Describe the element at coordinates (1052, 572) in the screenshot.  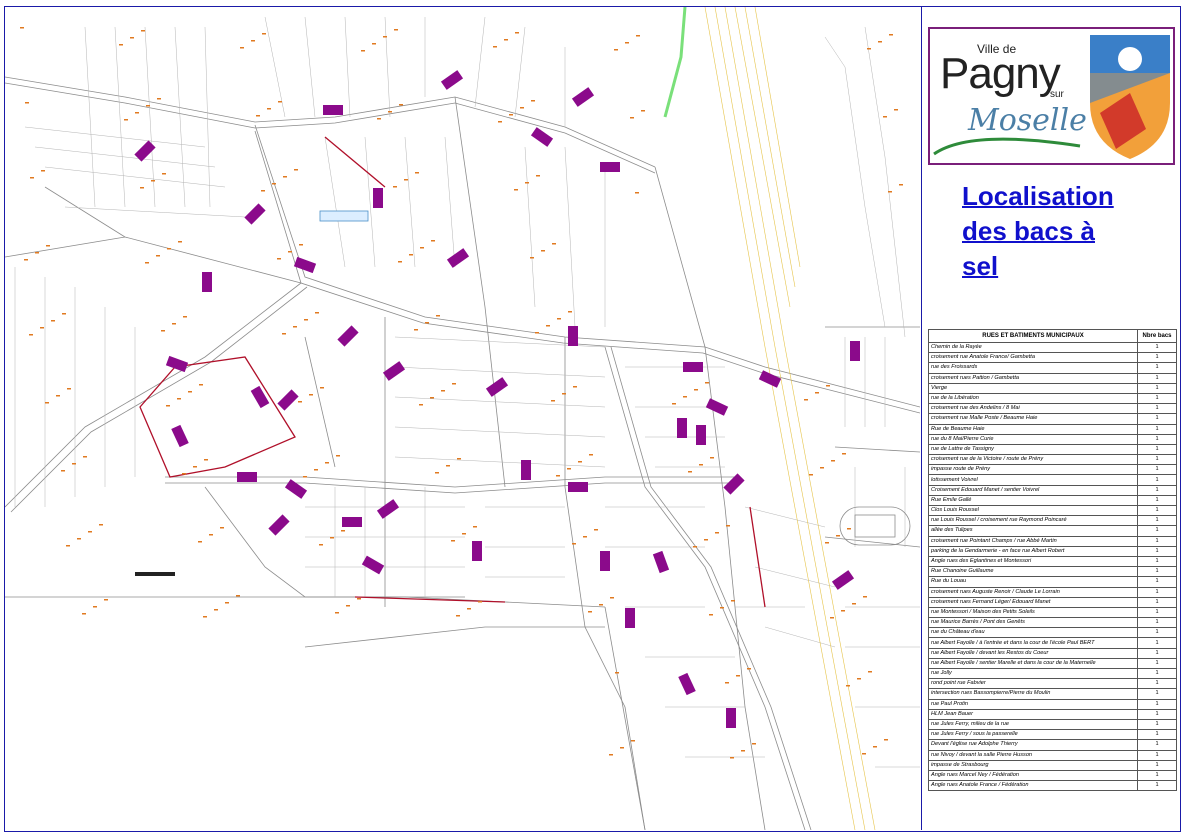
I see `table-row: Rue Chanoine Guillaume 1` at that location.